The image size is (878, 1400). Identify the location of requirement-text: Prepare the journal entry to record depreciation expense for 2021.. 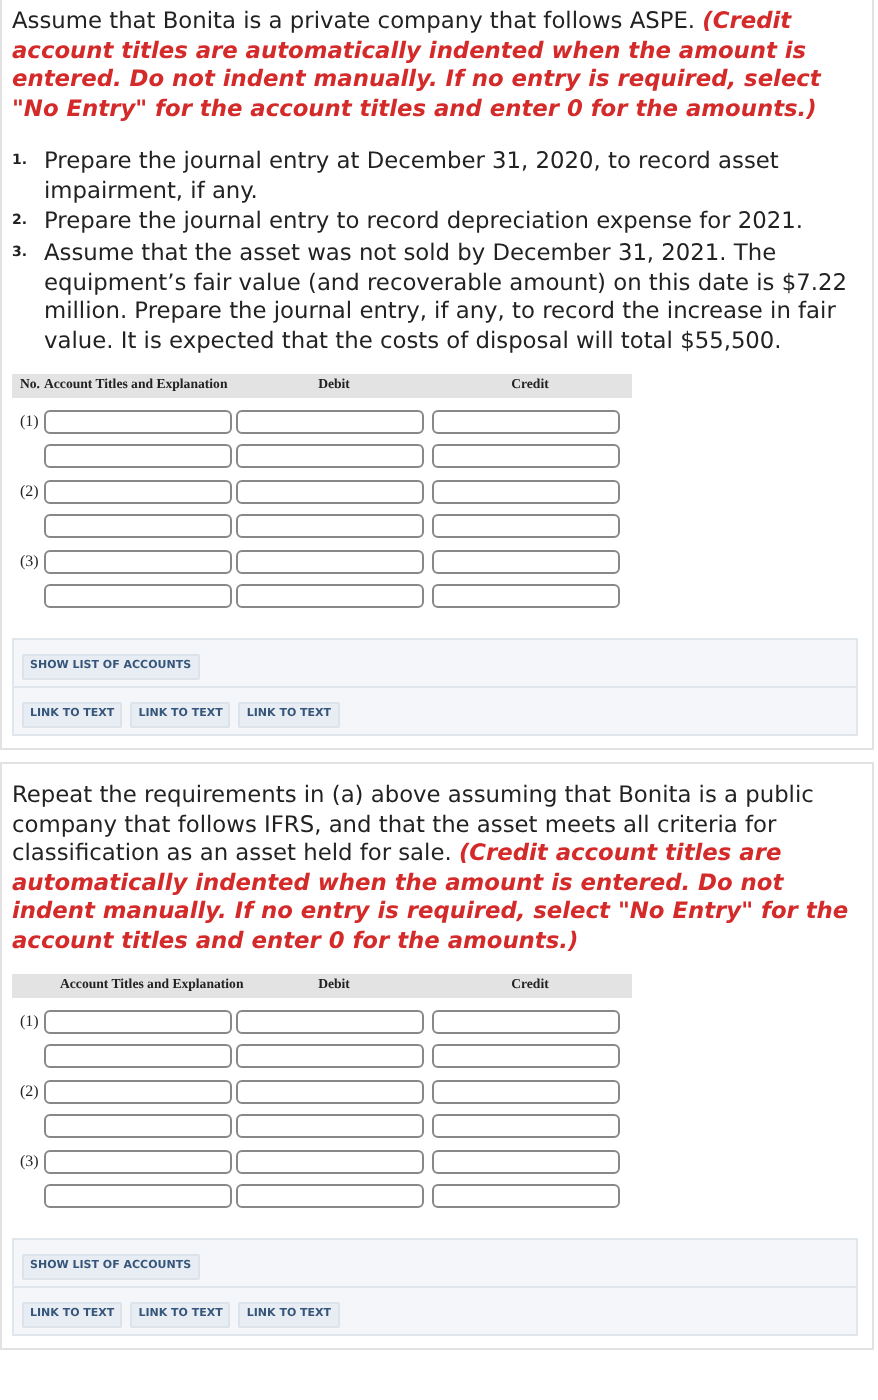
(424, 221).